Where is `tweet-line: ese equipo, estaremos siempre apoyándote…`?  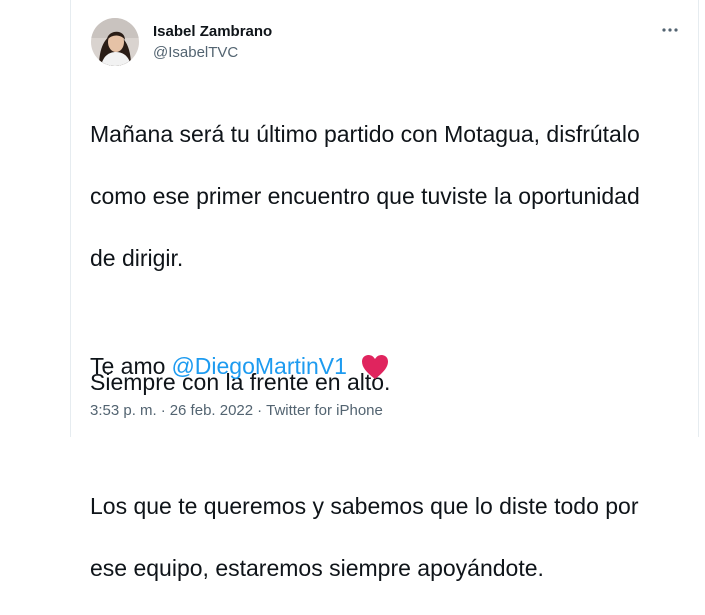
tweet-line: ese equipo, estaremos siempre apoyándote… is located at coordinates (317, 568).